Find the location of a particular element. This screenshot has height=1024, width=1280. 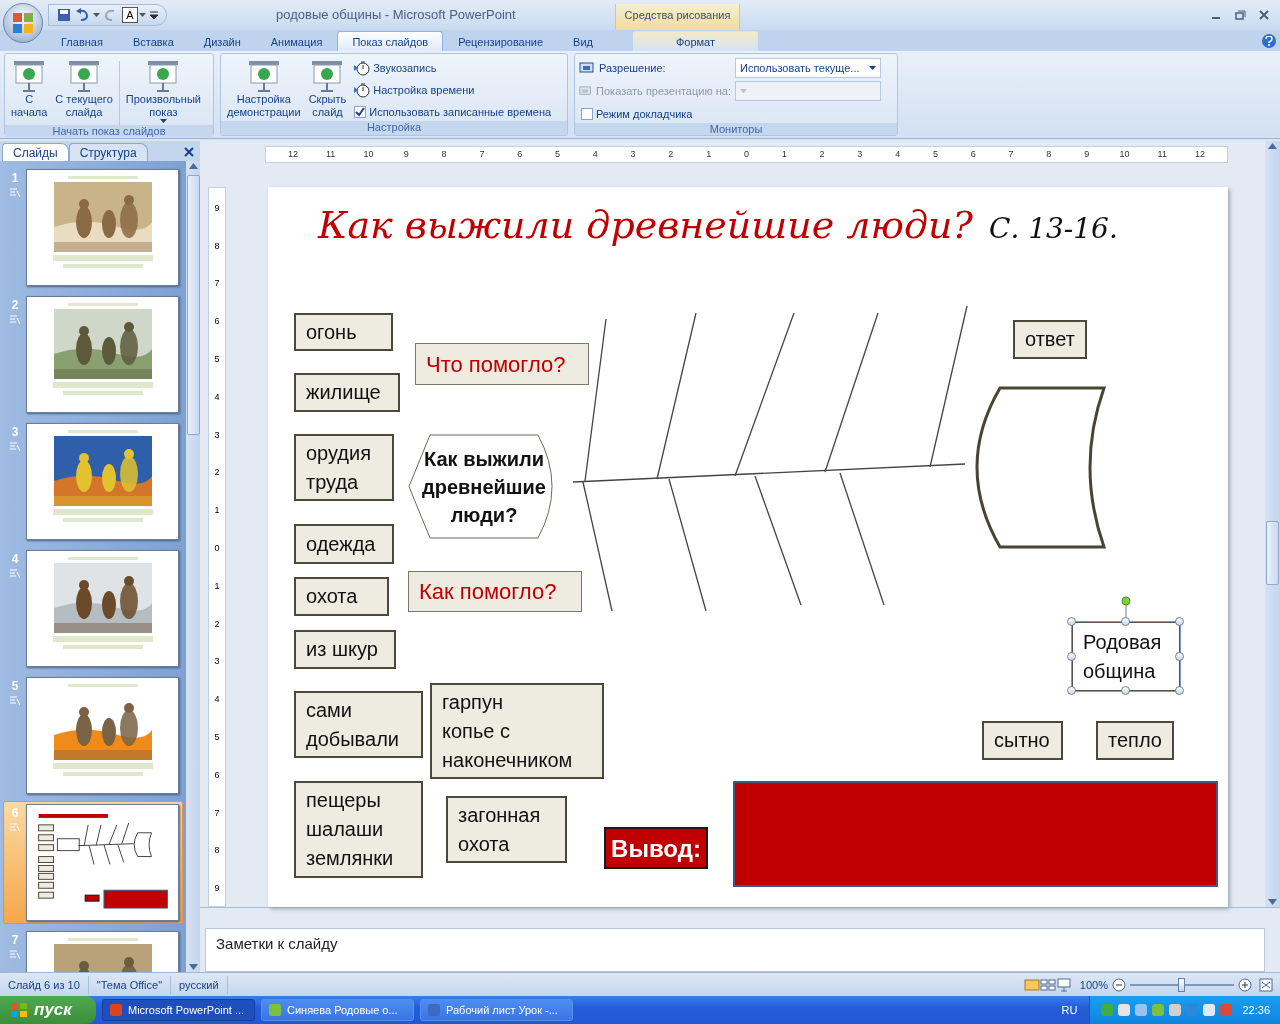

ribbon-tab: Формат is located at coordinates (695, 41).